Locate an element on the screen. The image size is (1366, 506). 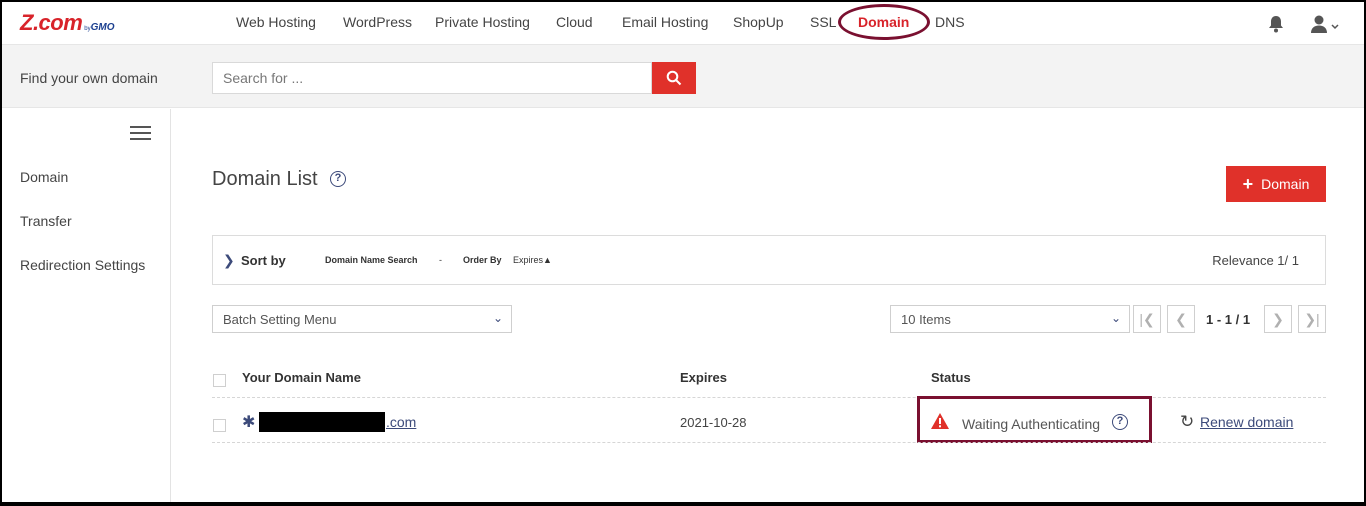
domain-name-search-label: Domain Name Search is located at coordinates (371, 260).